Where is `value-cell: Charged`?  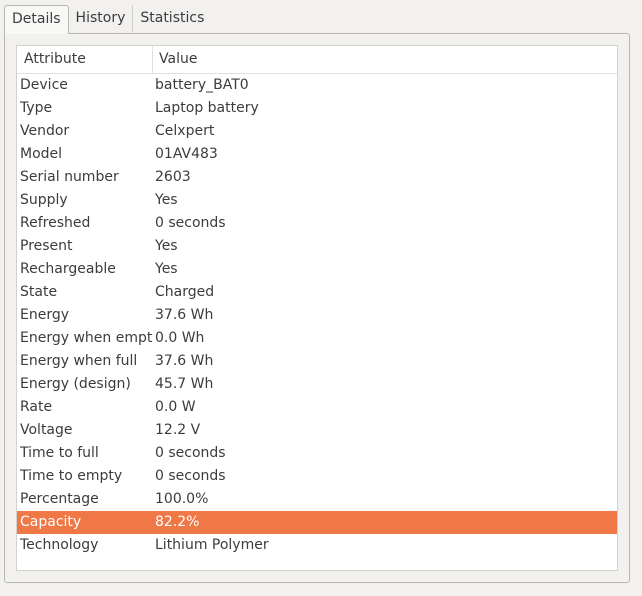
value-cell: Charged is located at coordinates (185, 292).